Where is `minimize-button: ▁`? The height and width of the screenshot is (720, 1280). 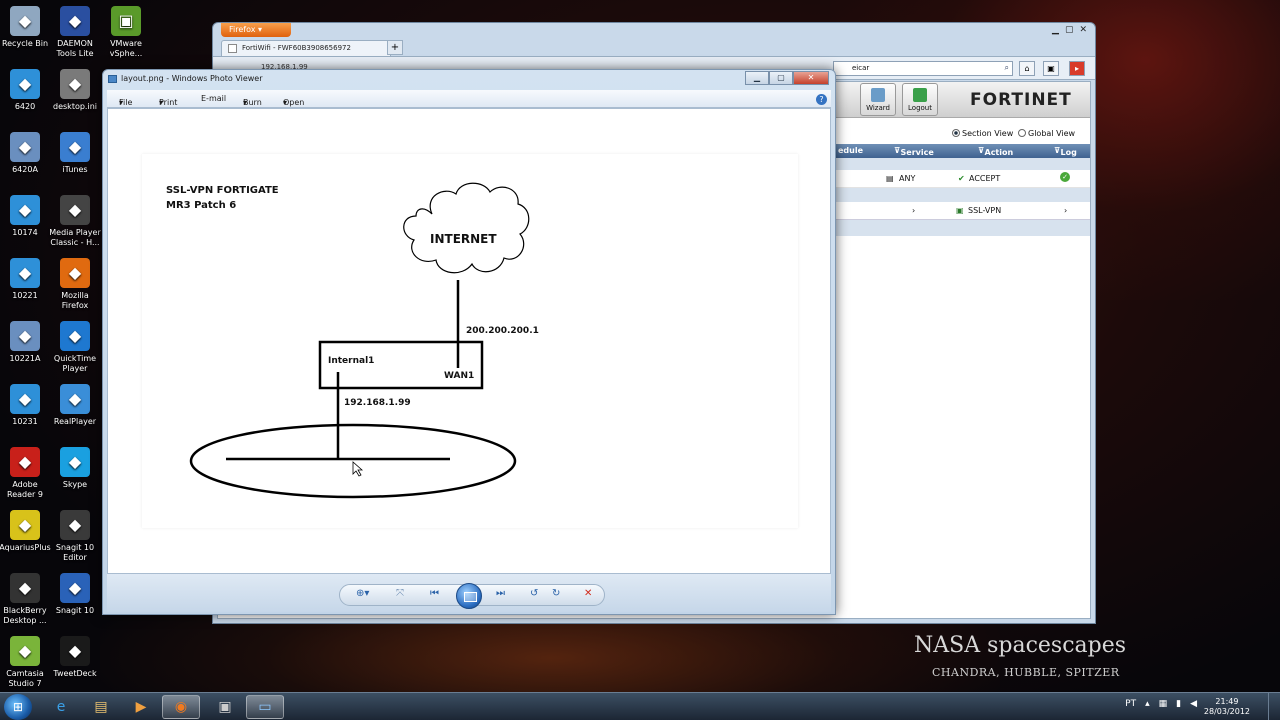 minimize-button: ▁ is located at coordinates (757, 78).